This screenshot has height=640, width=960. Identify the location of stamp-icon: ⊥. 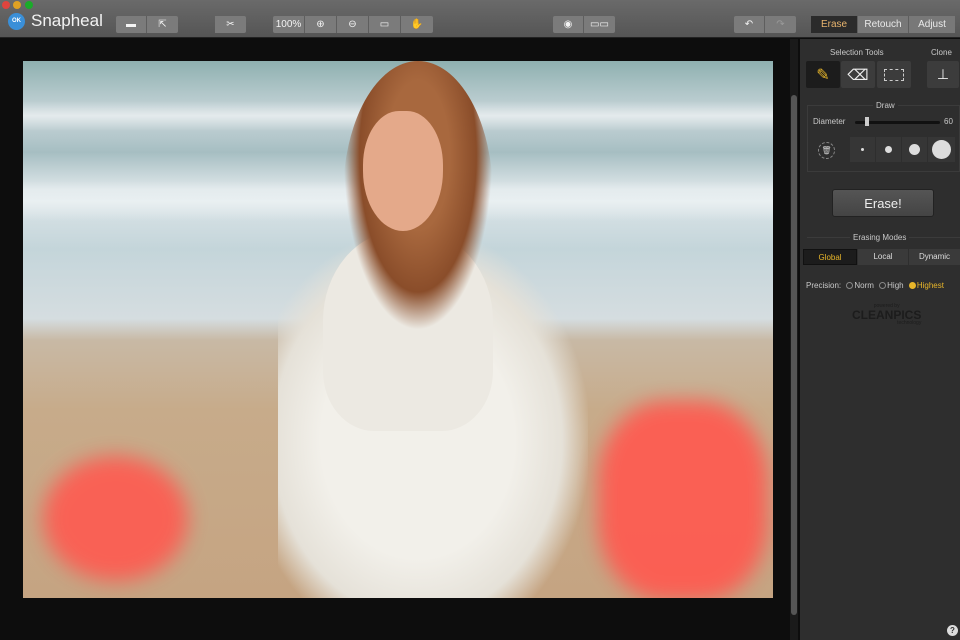
(943, 74).